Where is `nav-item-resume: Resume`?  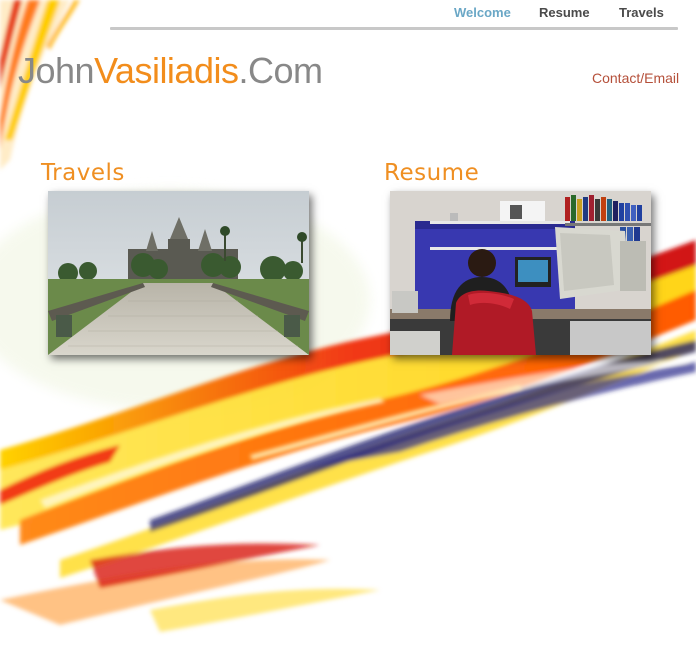
nav-item-resume: Resume is located at coordinates (564, 12).